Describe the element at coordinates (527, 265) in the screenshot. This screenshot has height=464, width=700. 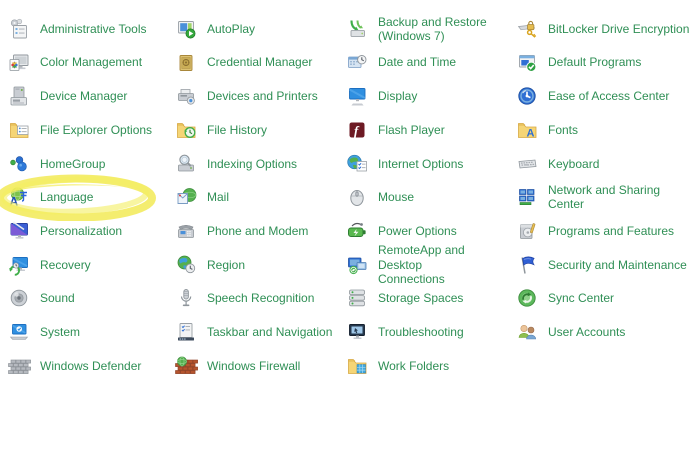
I see `security-maintenance-icon` at that location.